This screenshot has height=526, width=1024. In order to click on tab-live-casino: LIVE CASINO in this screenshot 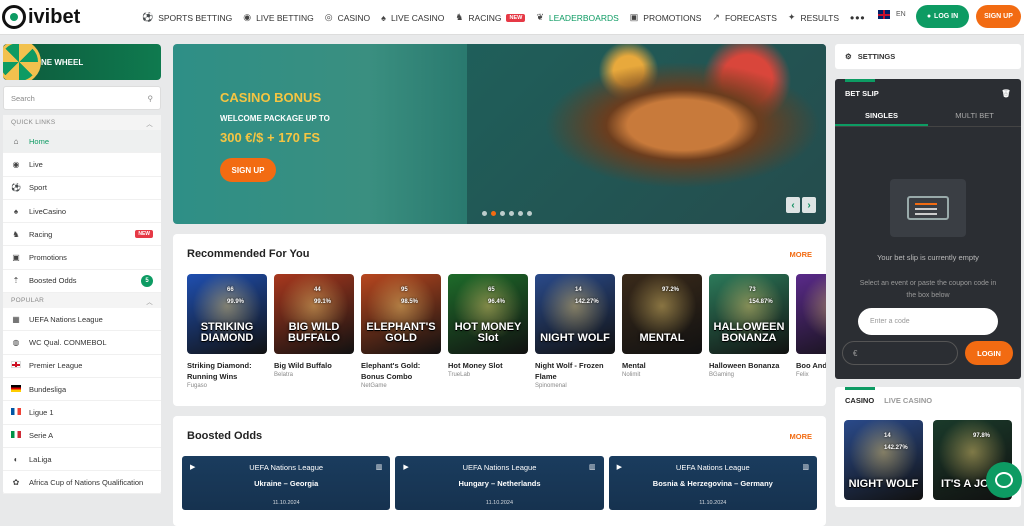, I will do `click(908, 400)`.